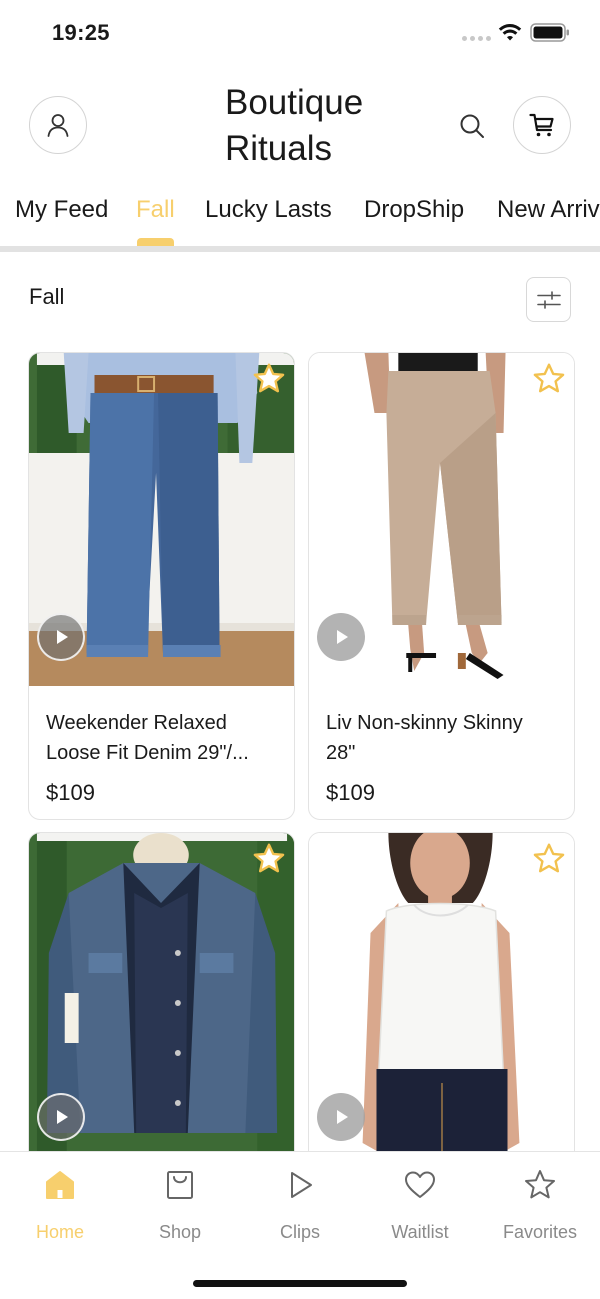 The width and height of the screenshot is (600, 1299). I want to click on home-indicator, so click(300, 1283).